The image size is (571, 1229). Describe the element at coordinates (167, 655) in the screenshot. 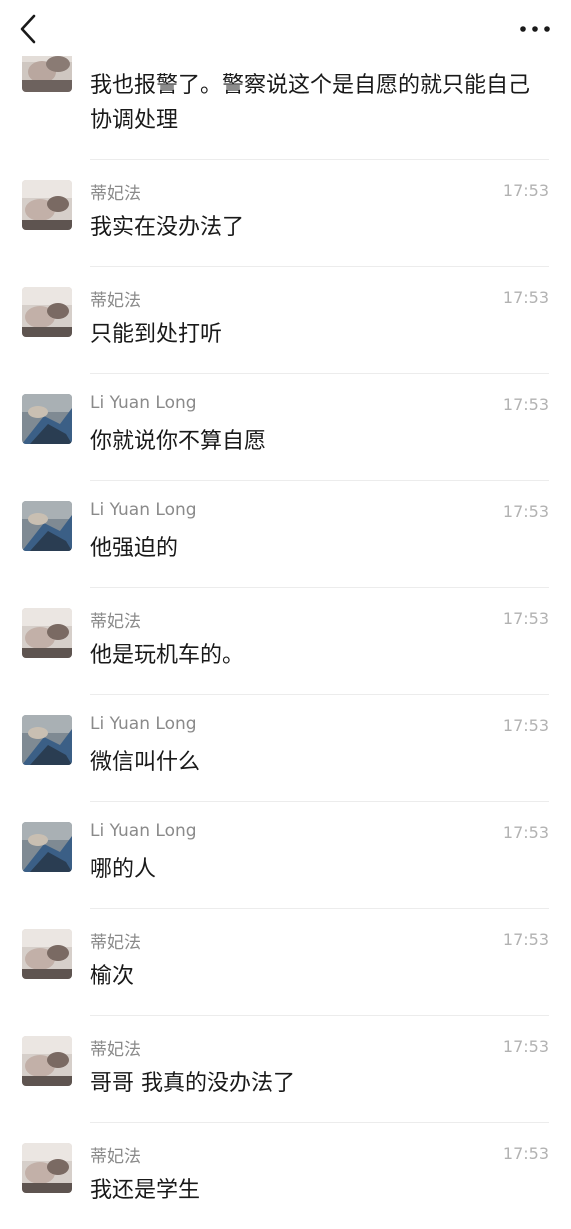

I see `message-text: 他是玩机车的。` at that location.